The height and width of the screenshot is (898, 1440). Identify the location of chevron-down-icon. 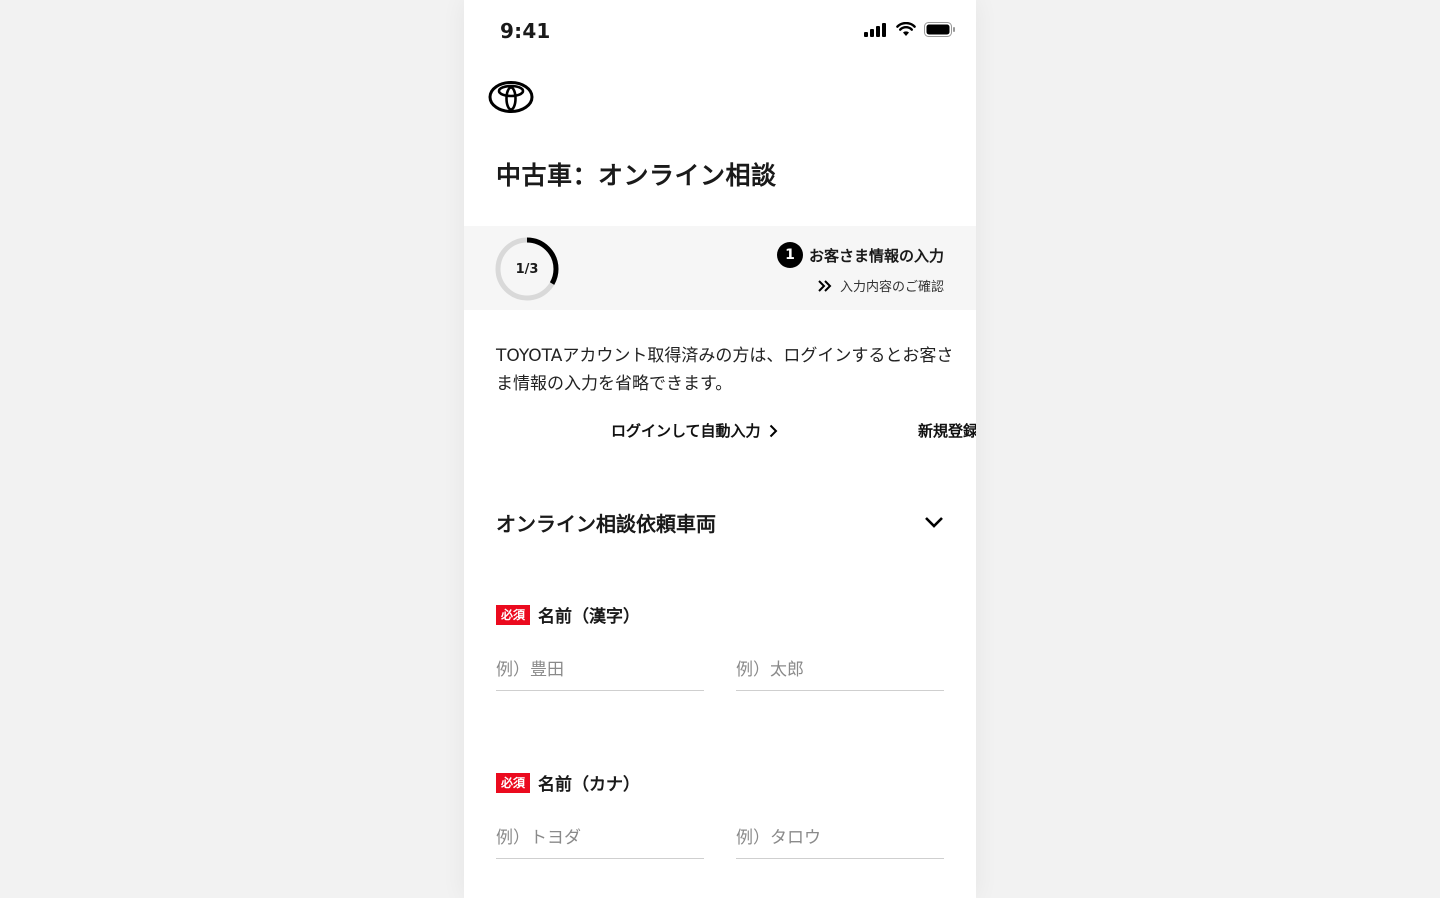
(934, 522).